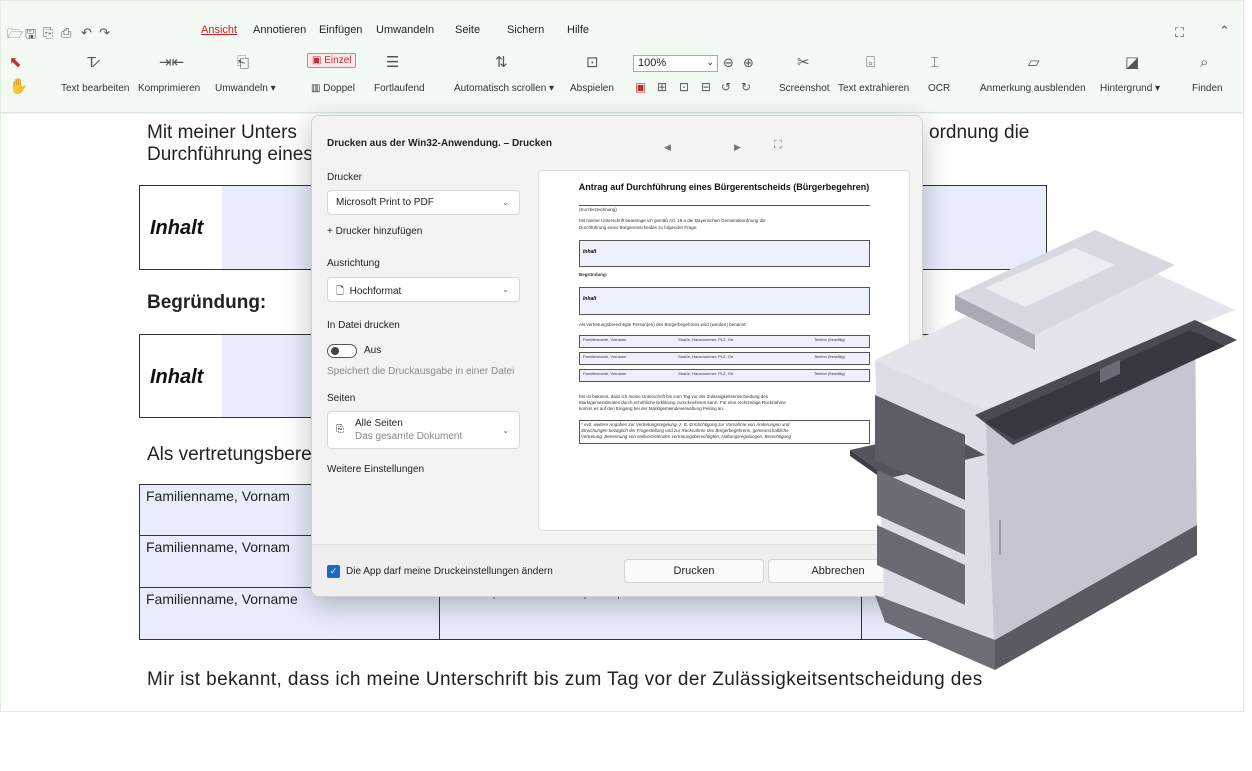 This screenshot has height=771, width=1252. What do you see at coordinates (726, 87) in the screenshot?
I see `rotate-left-icon: ↺` at bounding box center [726, 87].